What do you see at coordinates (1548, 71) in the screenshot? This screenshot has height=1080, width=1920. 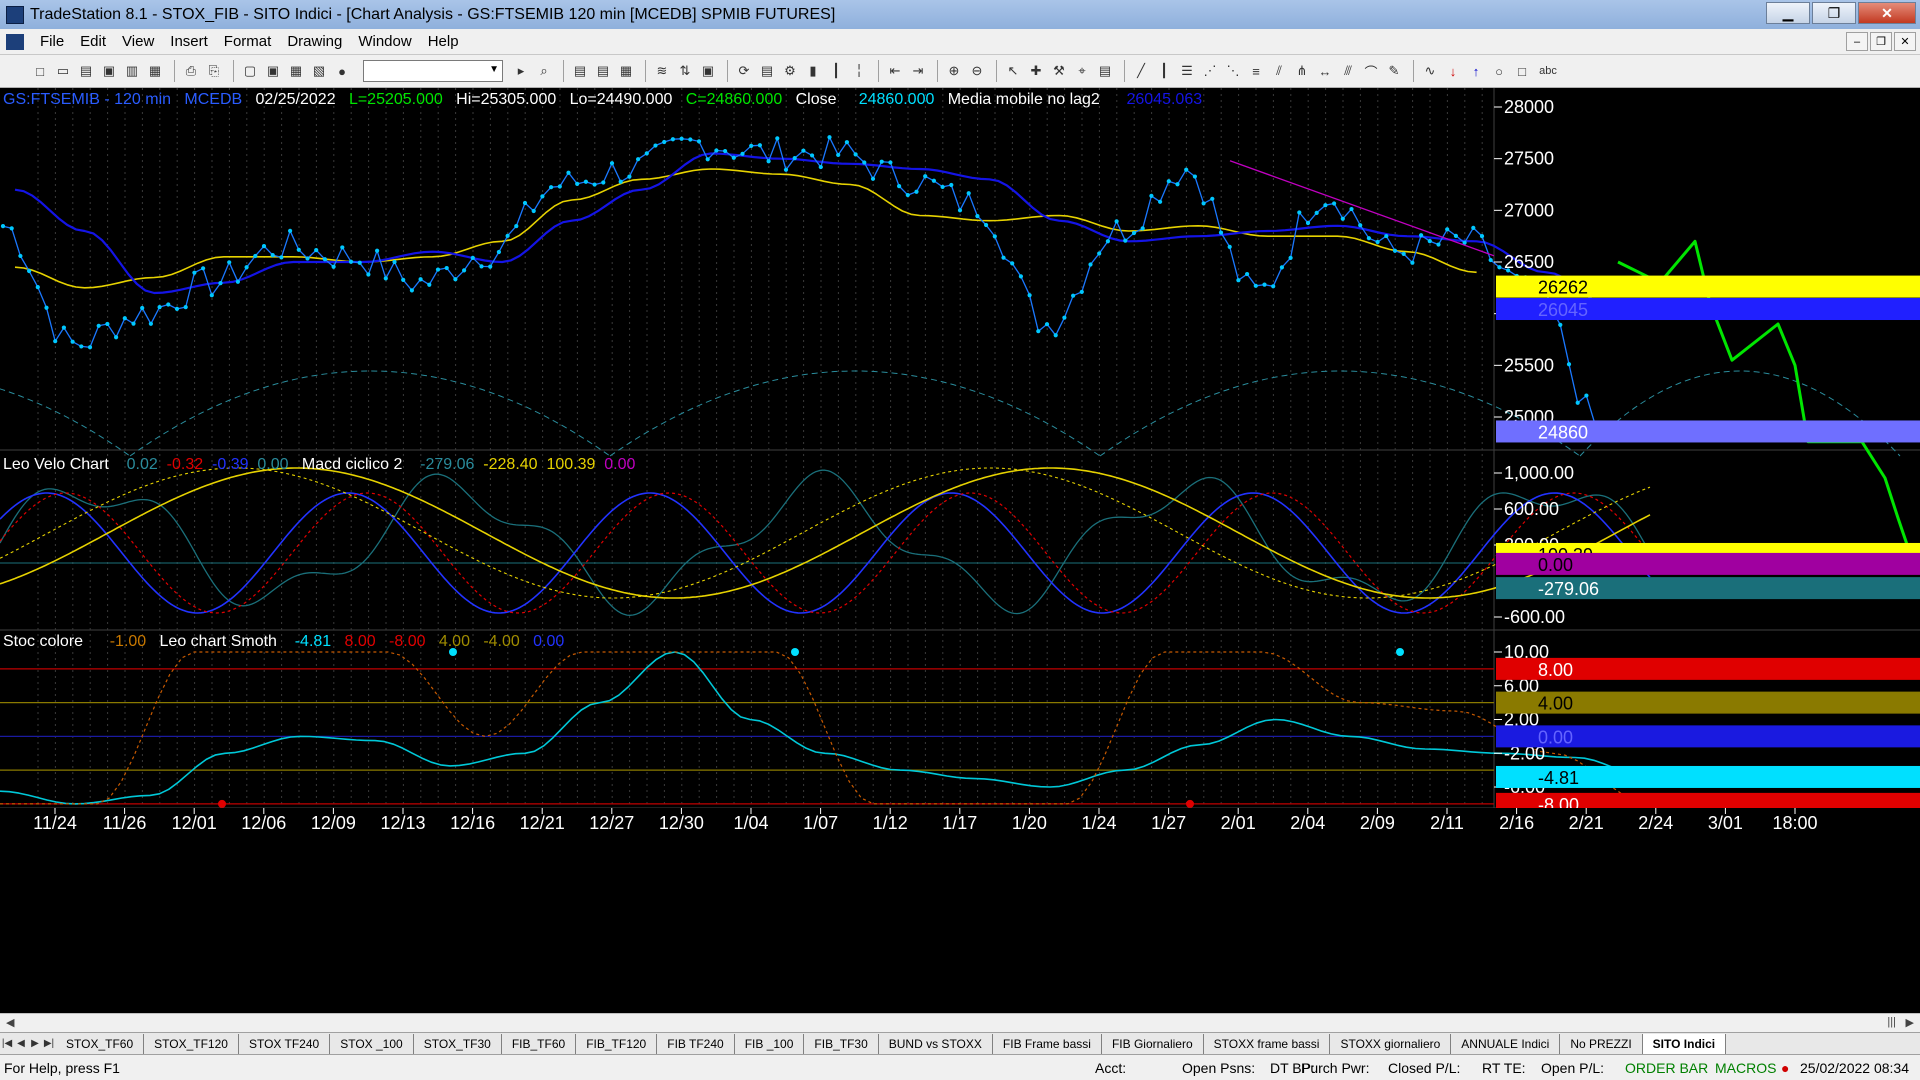 I see `text-label-icon: abc` at bounding box center [1548, 71].